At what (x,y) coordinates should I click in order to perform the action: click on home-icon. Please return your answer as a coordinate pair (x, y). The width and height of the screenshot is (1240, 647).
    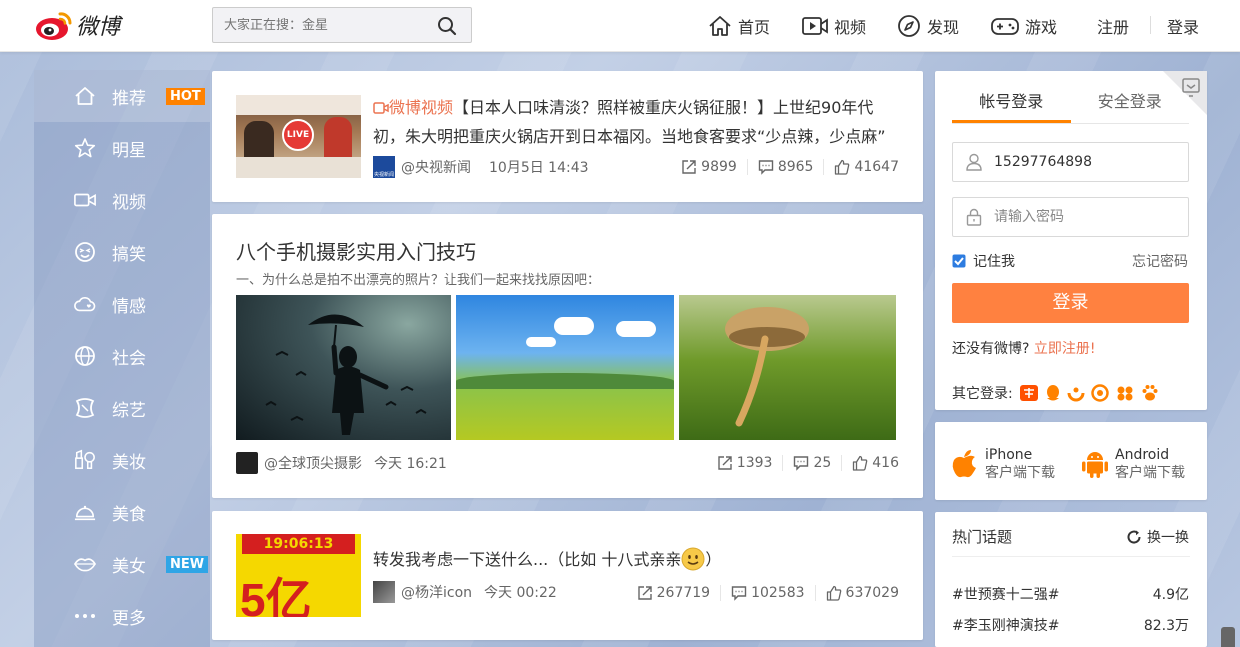
    Looking at the image, I should click on (85, 96).